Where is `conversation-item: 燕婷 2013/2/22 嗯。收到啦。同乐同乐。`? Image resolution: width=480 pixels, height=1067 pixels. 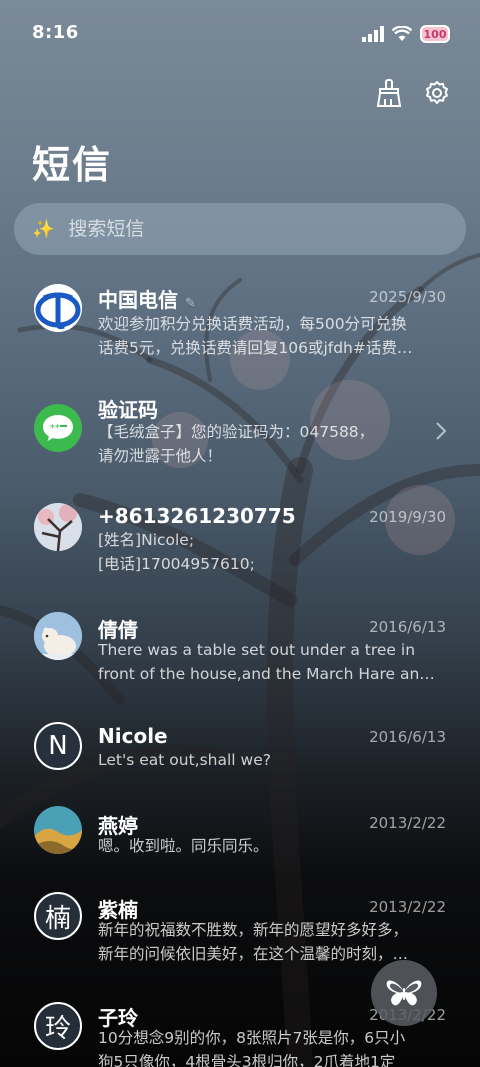
conversation-item: 燕婷 2013/2/22 嗯。收到啦。同乐同乐。 is located at coordinates (240, 856).